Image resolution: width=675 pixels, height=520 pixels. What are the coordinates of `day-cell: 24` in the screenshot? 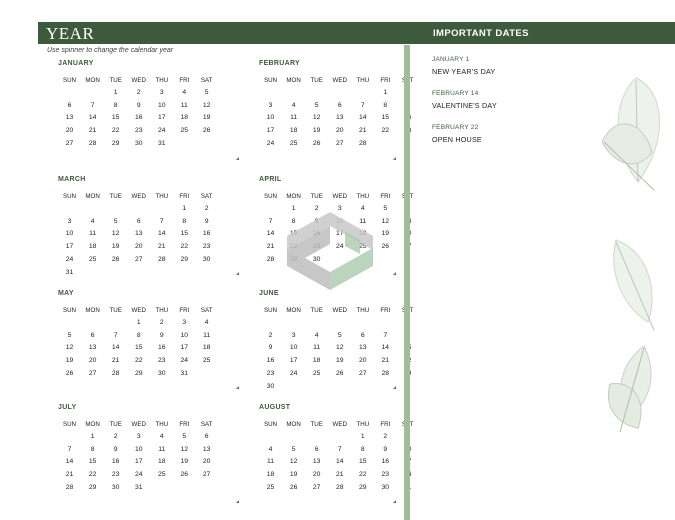 It's located at (69, 259).